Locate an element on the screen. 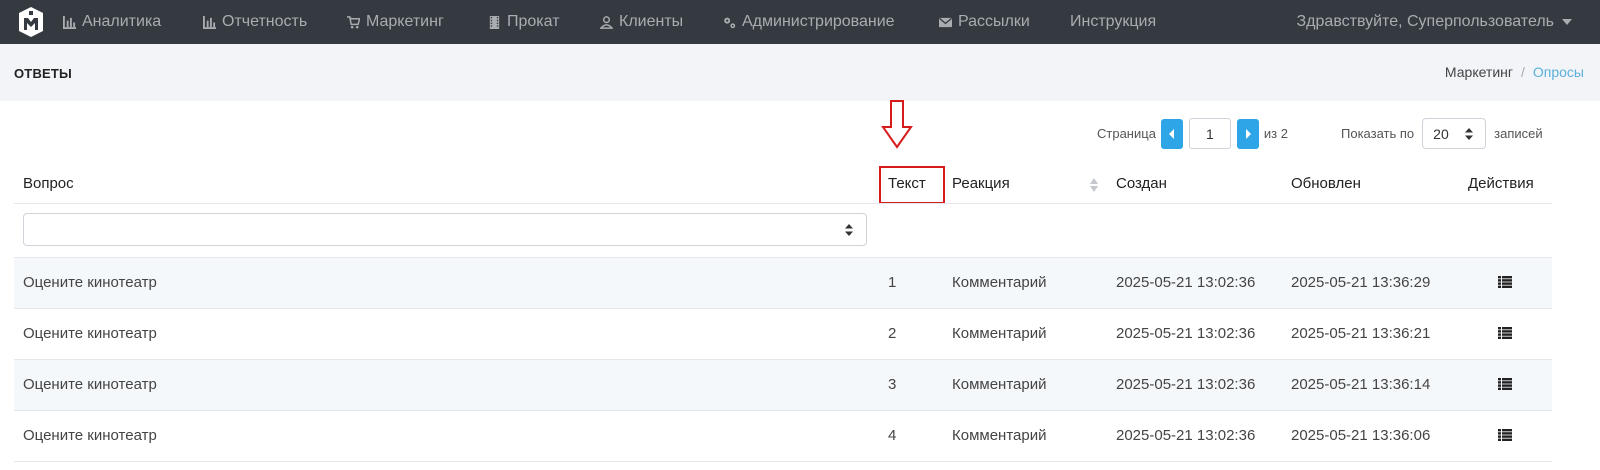  film-icon is located at coordinates (494, 22).